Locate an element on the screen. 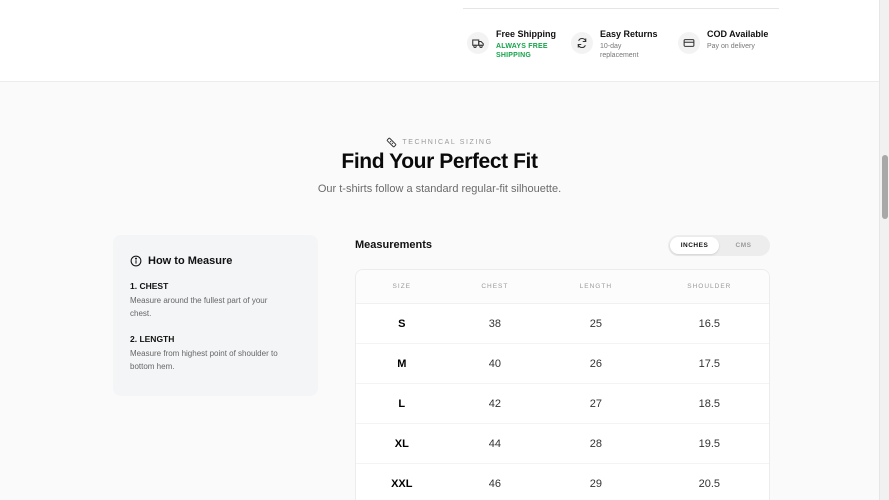  table-row: XXL 46 29 20.5 is located at coordinates (562, 482).